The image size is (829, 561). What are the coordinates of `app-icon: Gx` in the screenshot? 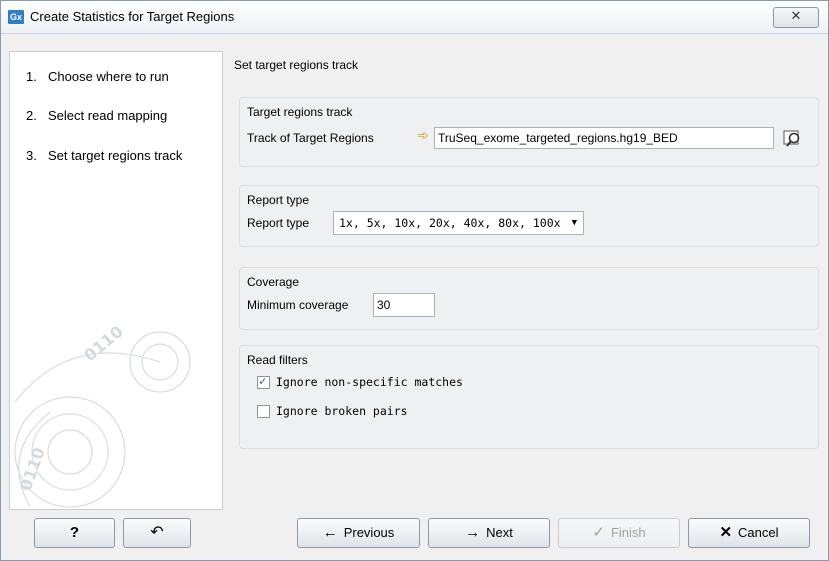 It's located at (16, 17).